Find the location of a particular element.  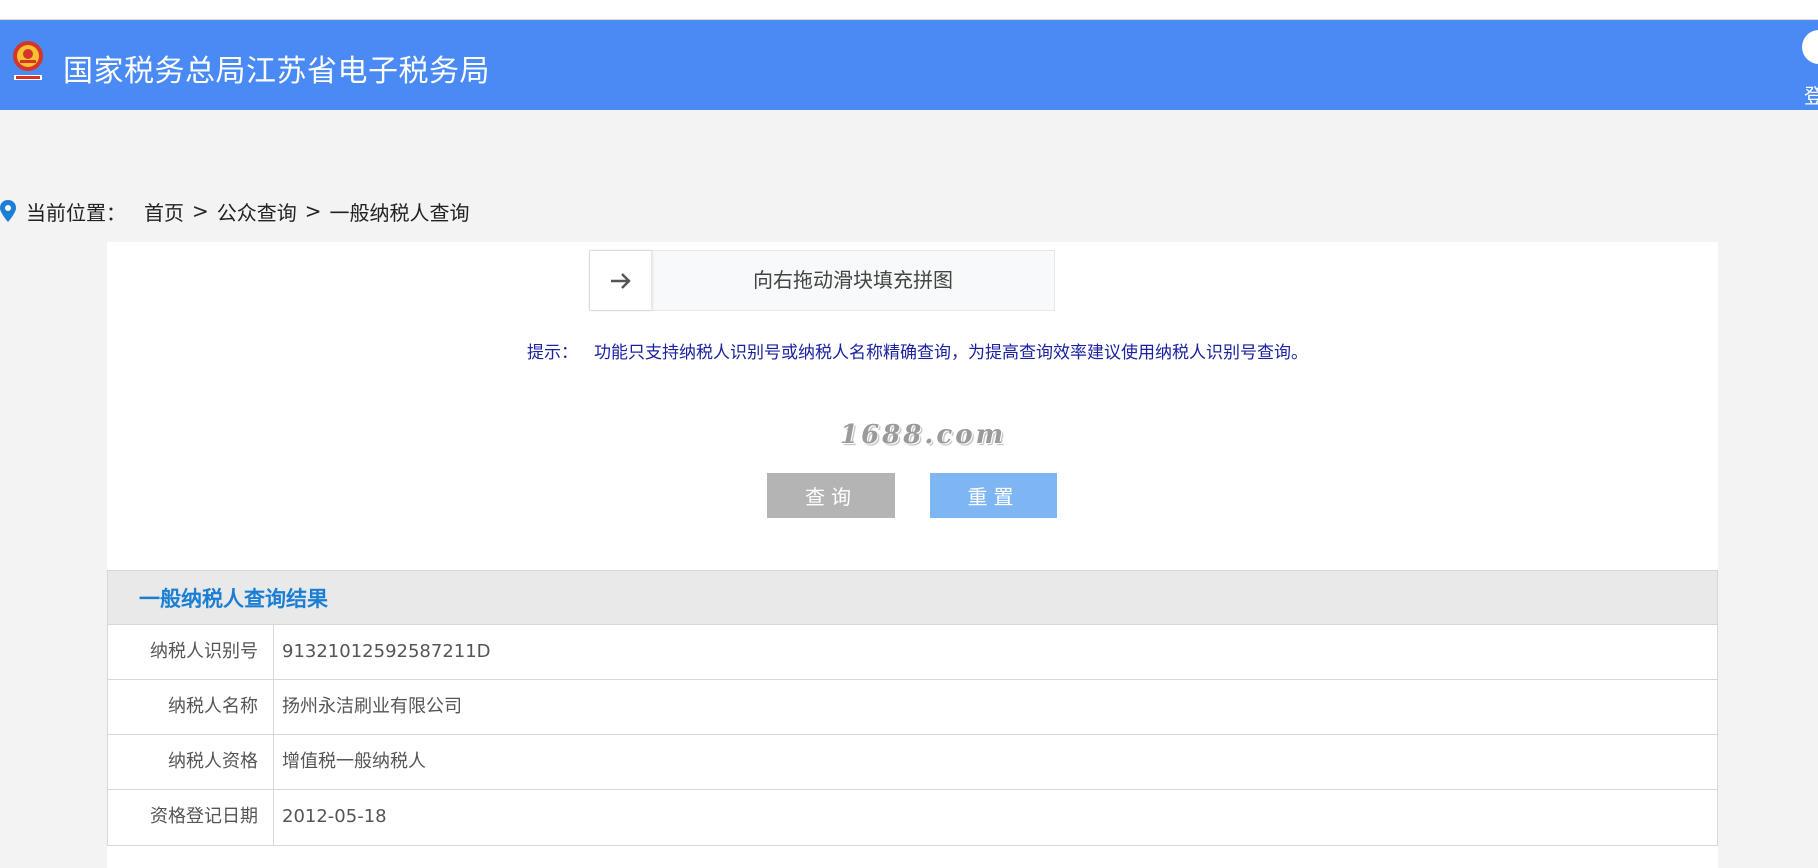

row-label: 资格登记日期 is located at coordinates (191, 817).